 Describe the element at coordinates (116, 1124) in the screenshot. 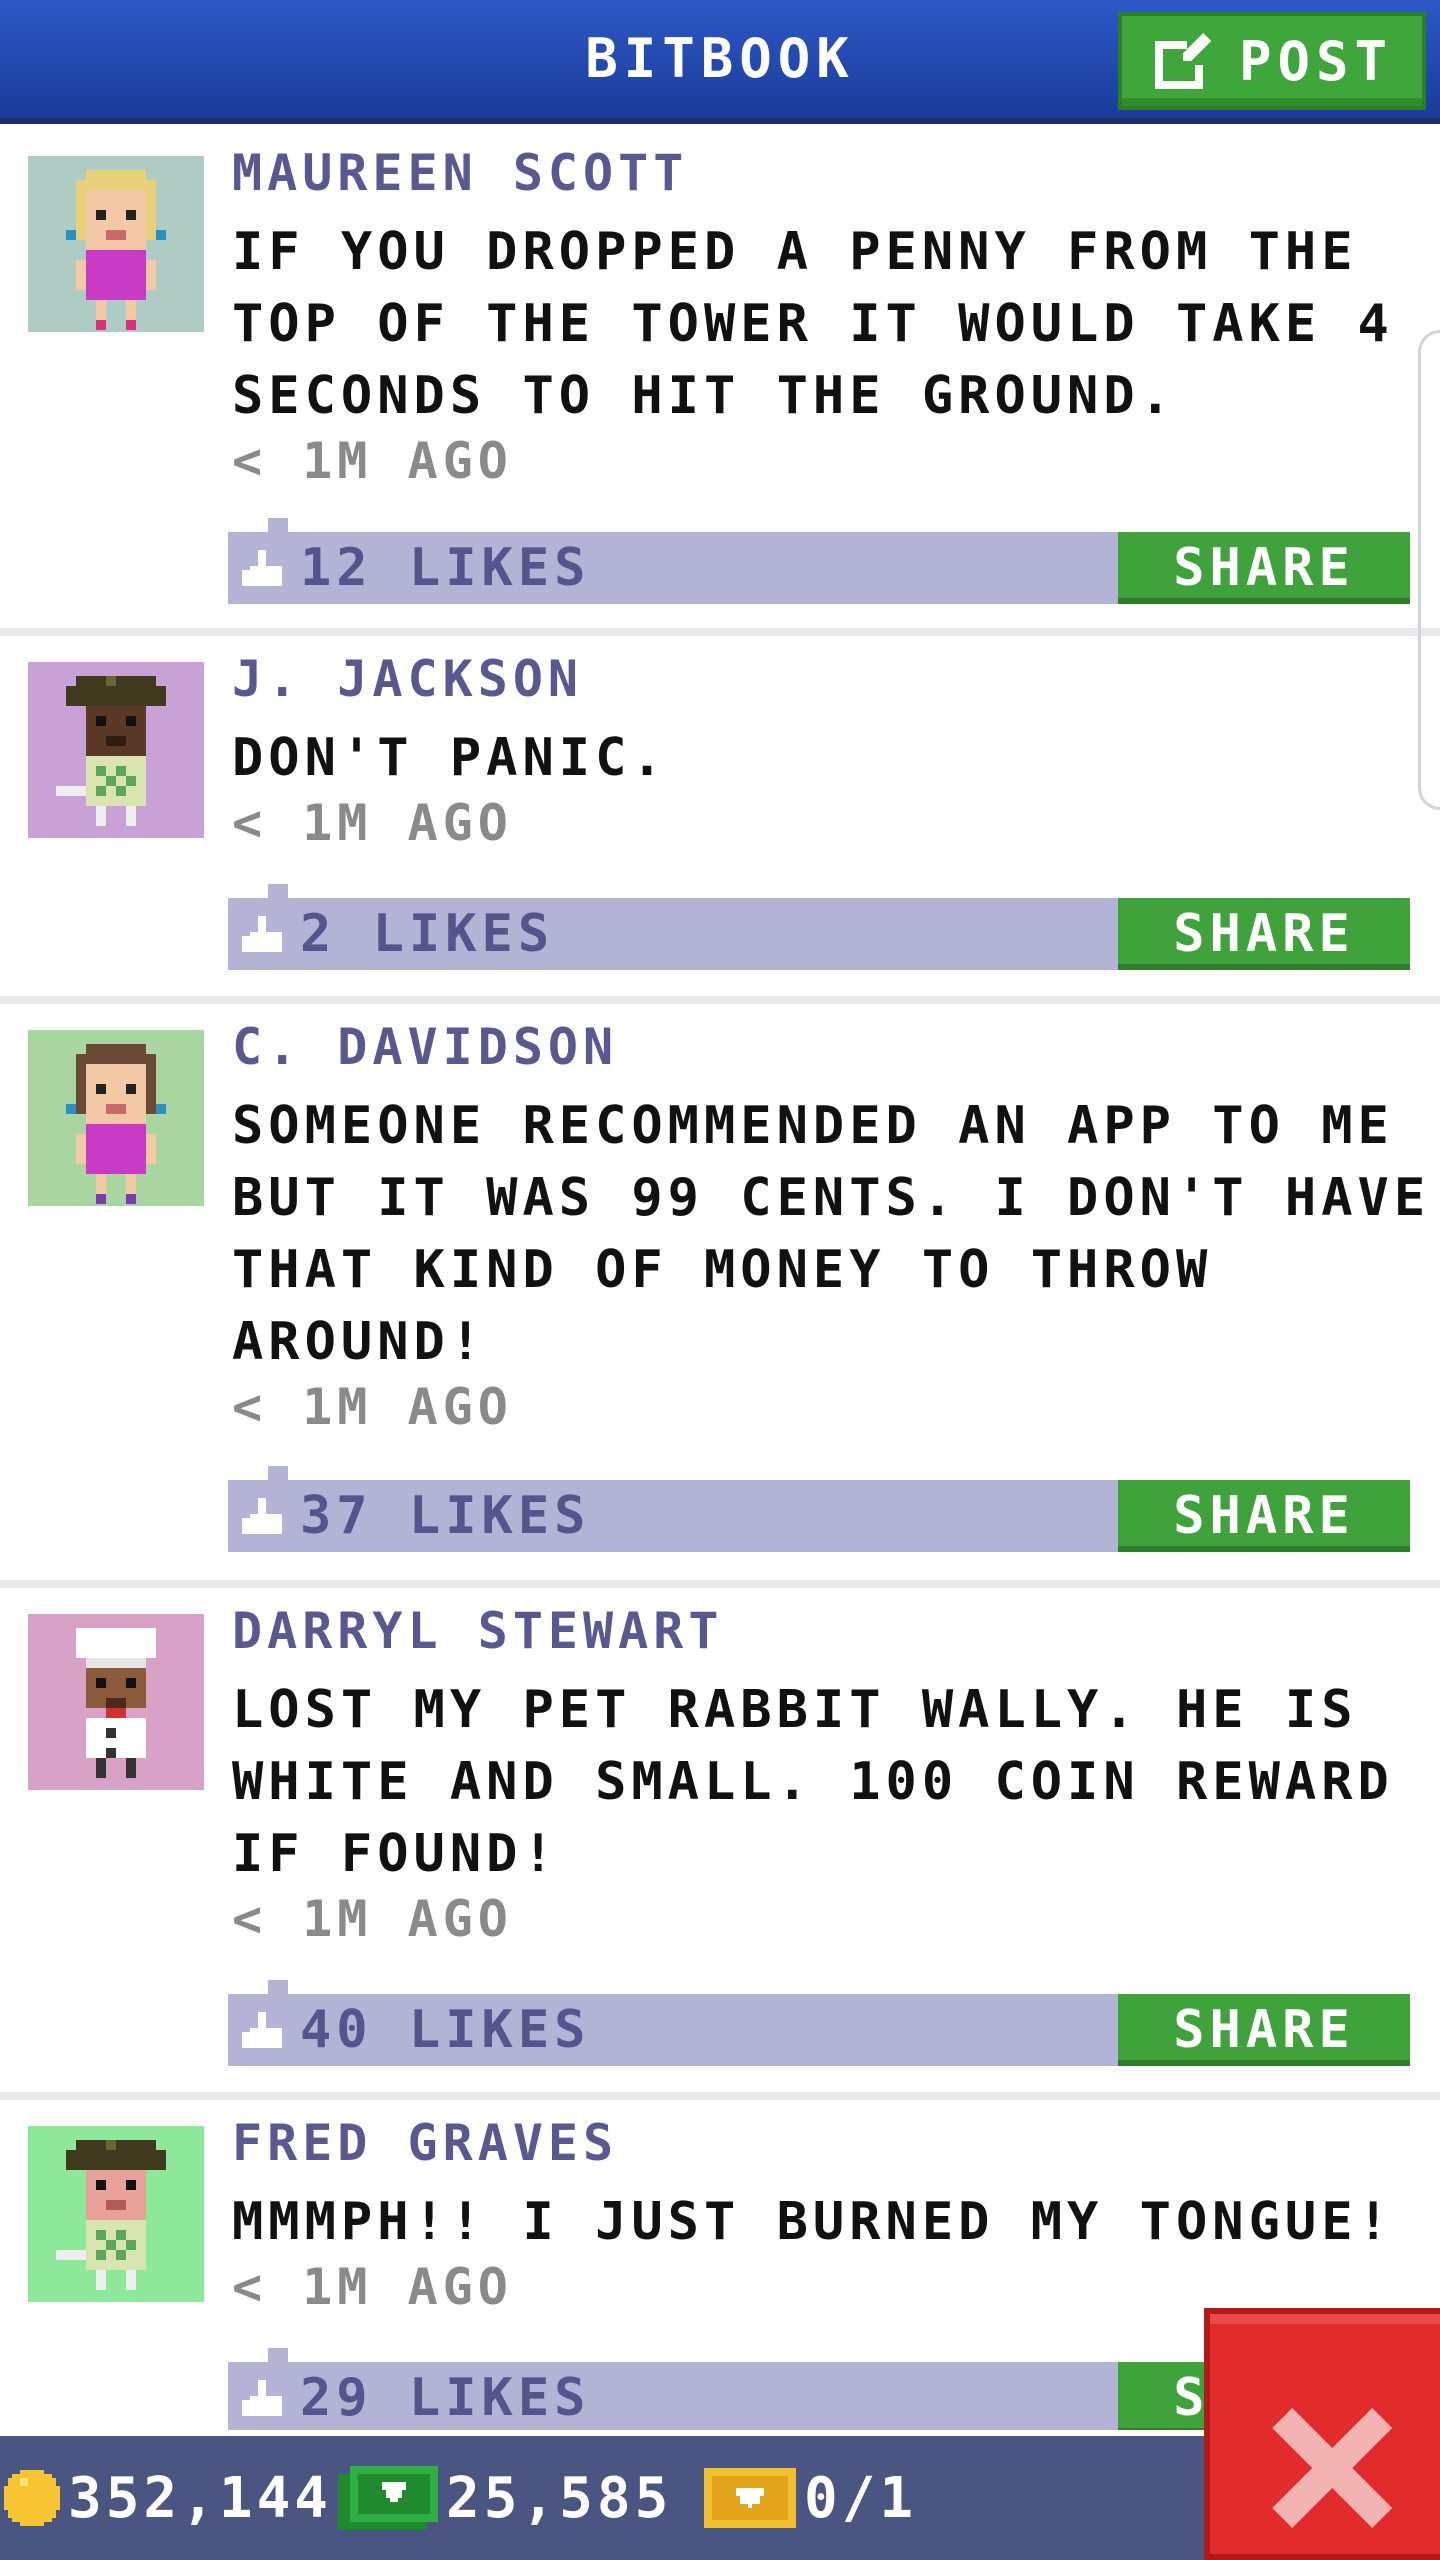

I see `avatar-brunette-woman-icon` at that location.